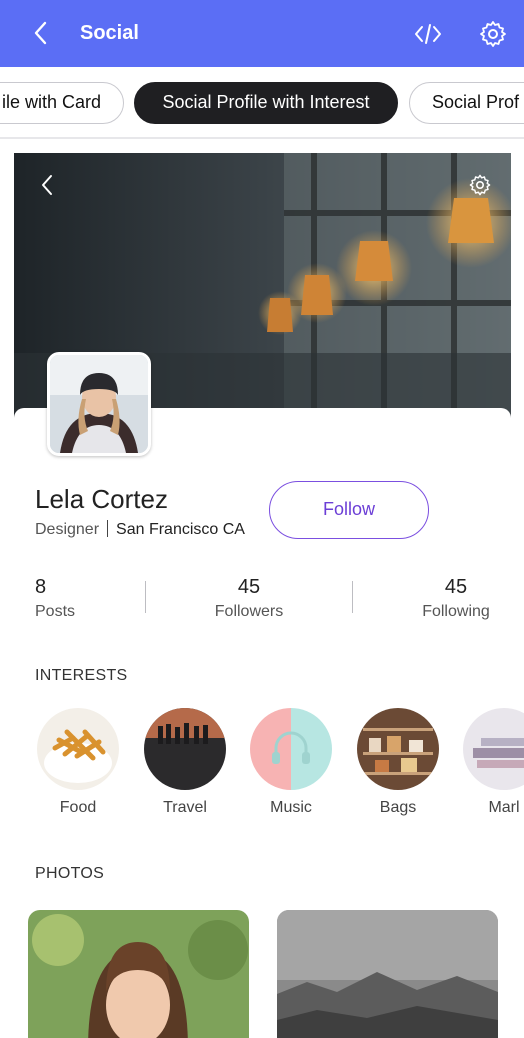 This screenshot has height=1038, width=524. Describe the element at coordinates (108, 528) in the screenshot. I see `divider` at that location.